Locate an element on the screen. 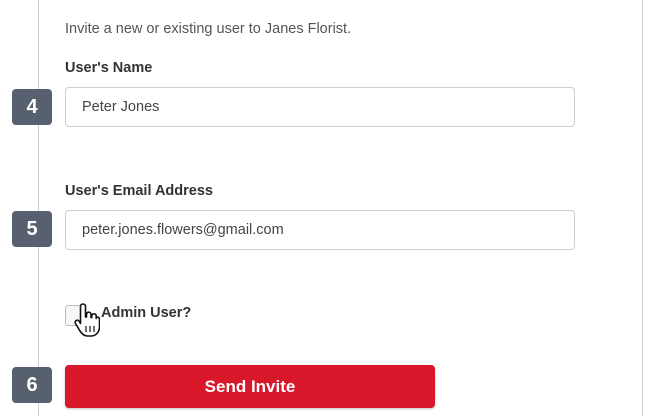 The image size is (662, 416). step-badge-4: 4 is located at coordinates (32, 107).